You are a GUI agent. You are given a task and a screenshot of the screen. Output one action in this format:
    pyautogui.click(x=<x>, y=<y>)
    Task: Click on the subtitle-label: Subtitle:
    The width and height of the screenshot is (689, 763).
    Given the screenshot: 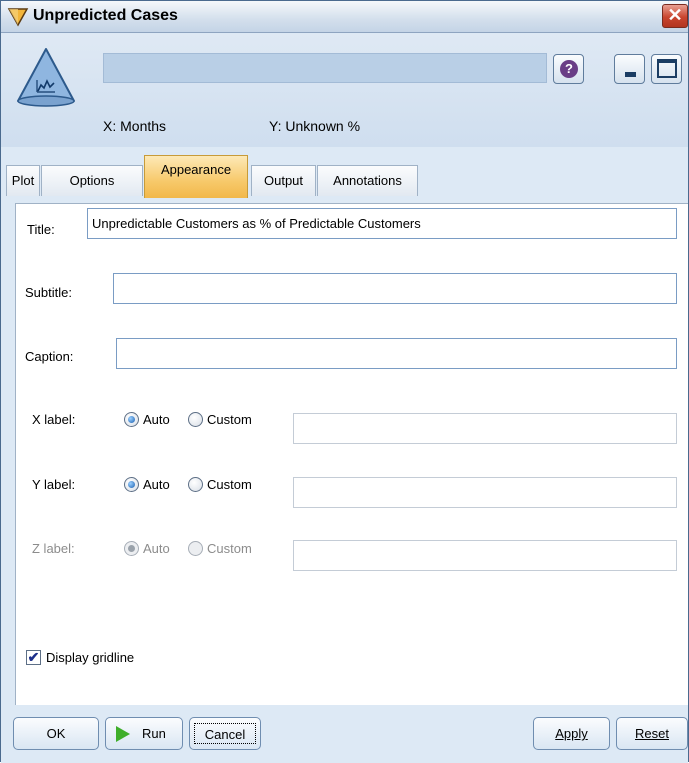 What is the action you would take?
    pyautogui.click(x=48, y=292)
    